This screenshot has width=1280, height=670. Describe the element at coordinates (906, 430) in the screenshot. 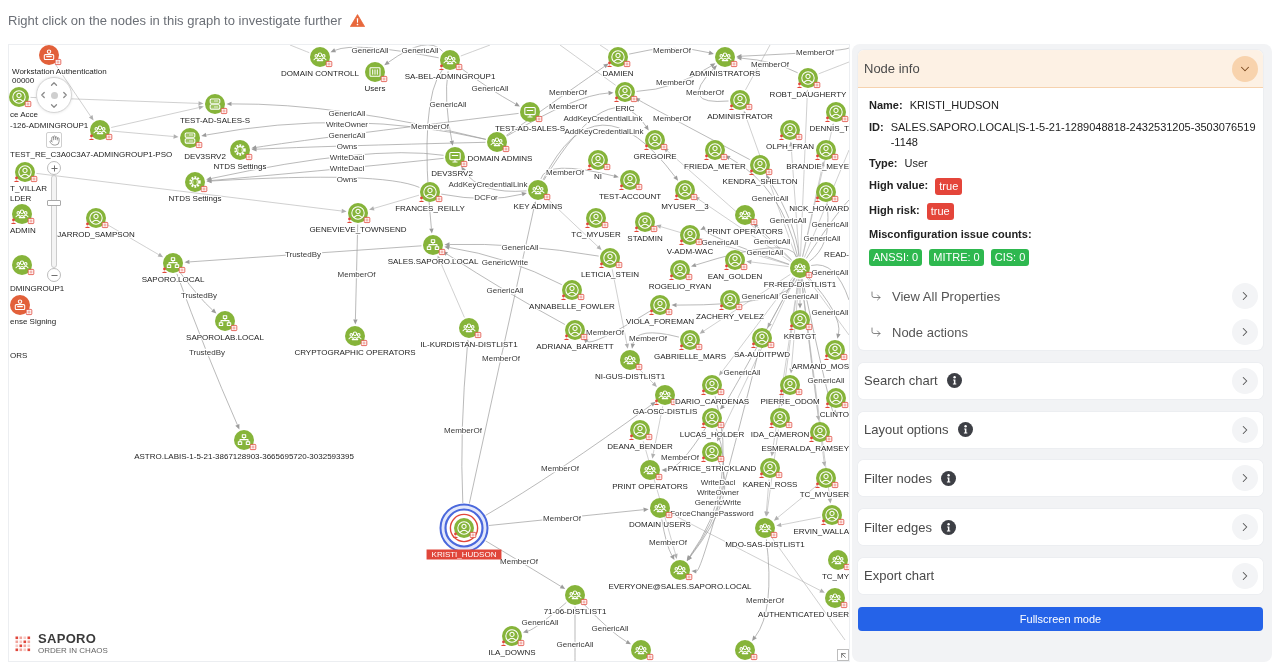

I see `section-title: Layout options` at that location.